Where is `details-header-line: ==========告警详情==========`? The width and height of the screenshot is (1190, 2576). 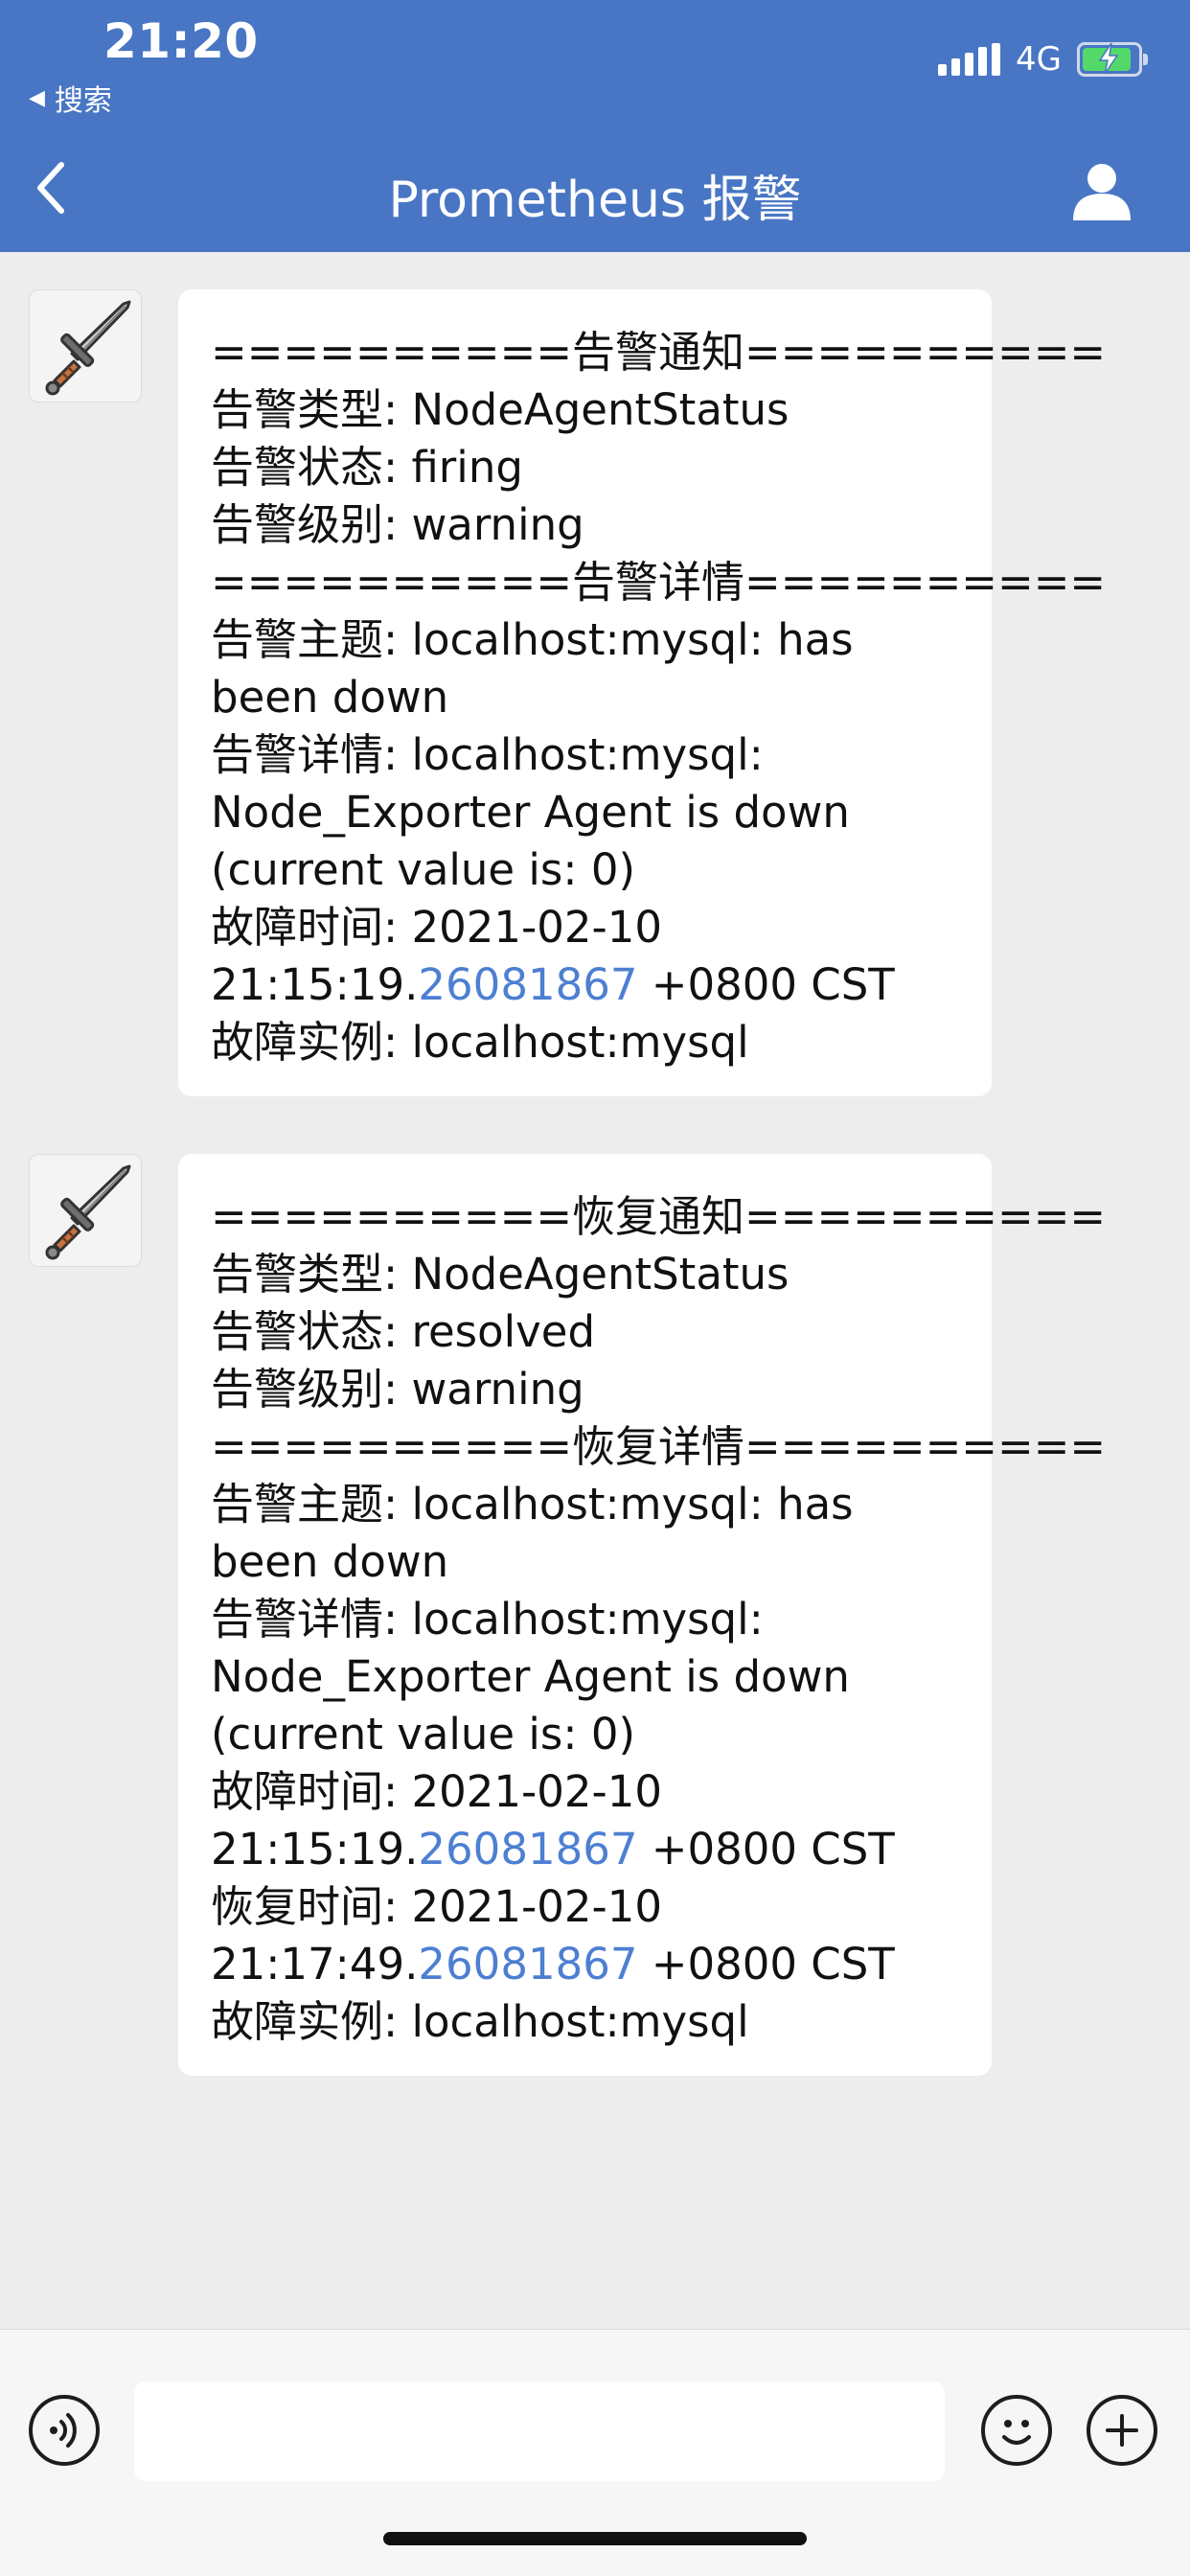 details-header-line: ==========告警详情========== is located at coordinates (659, 582).